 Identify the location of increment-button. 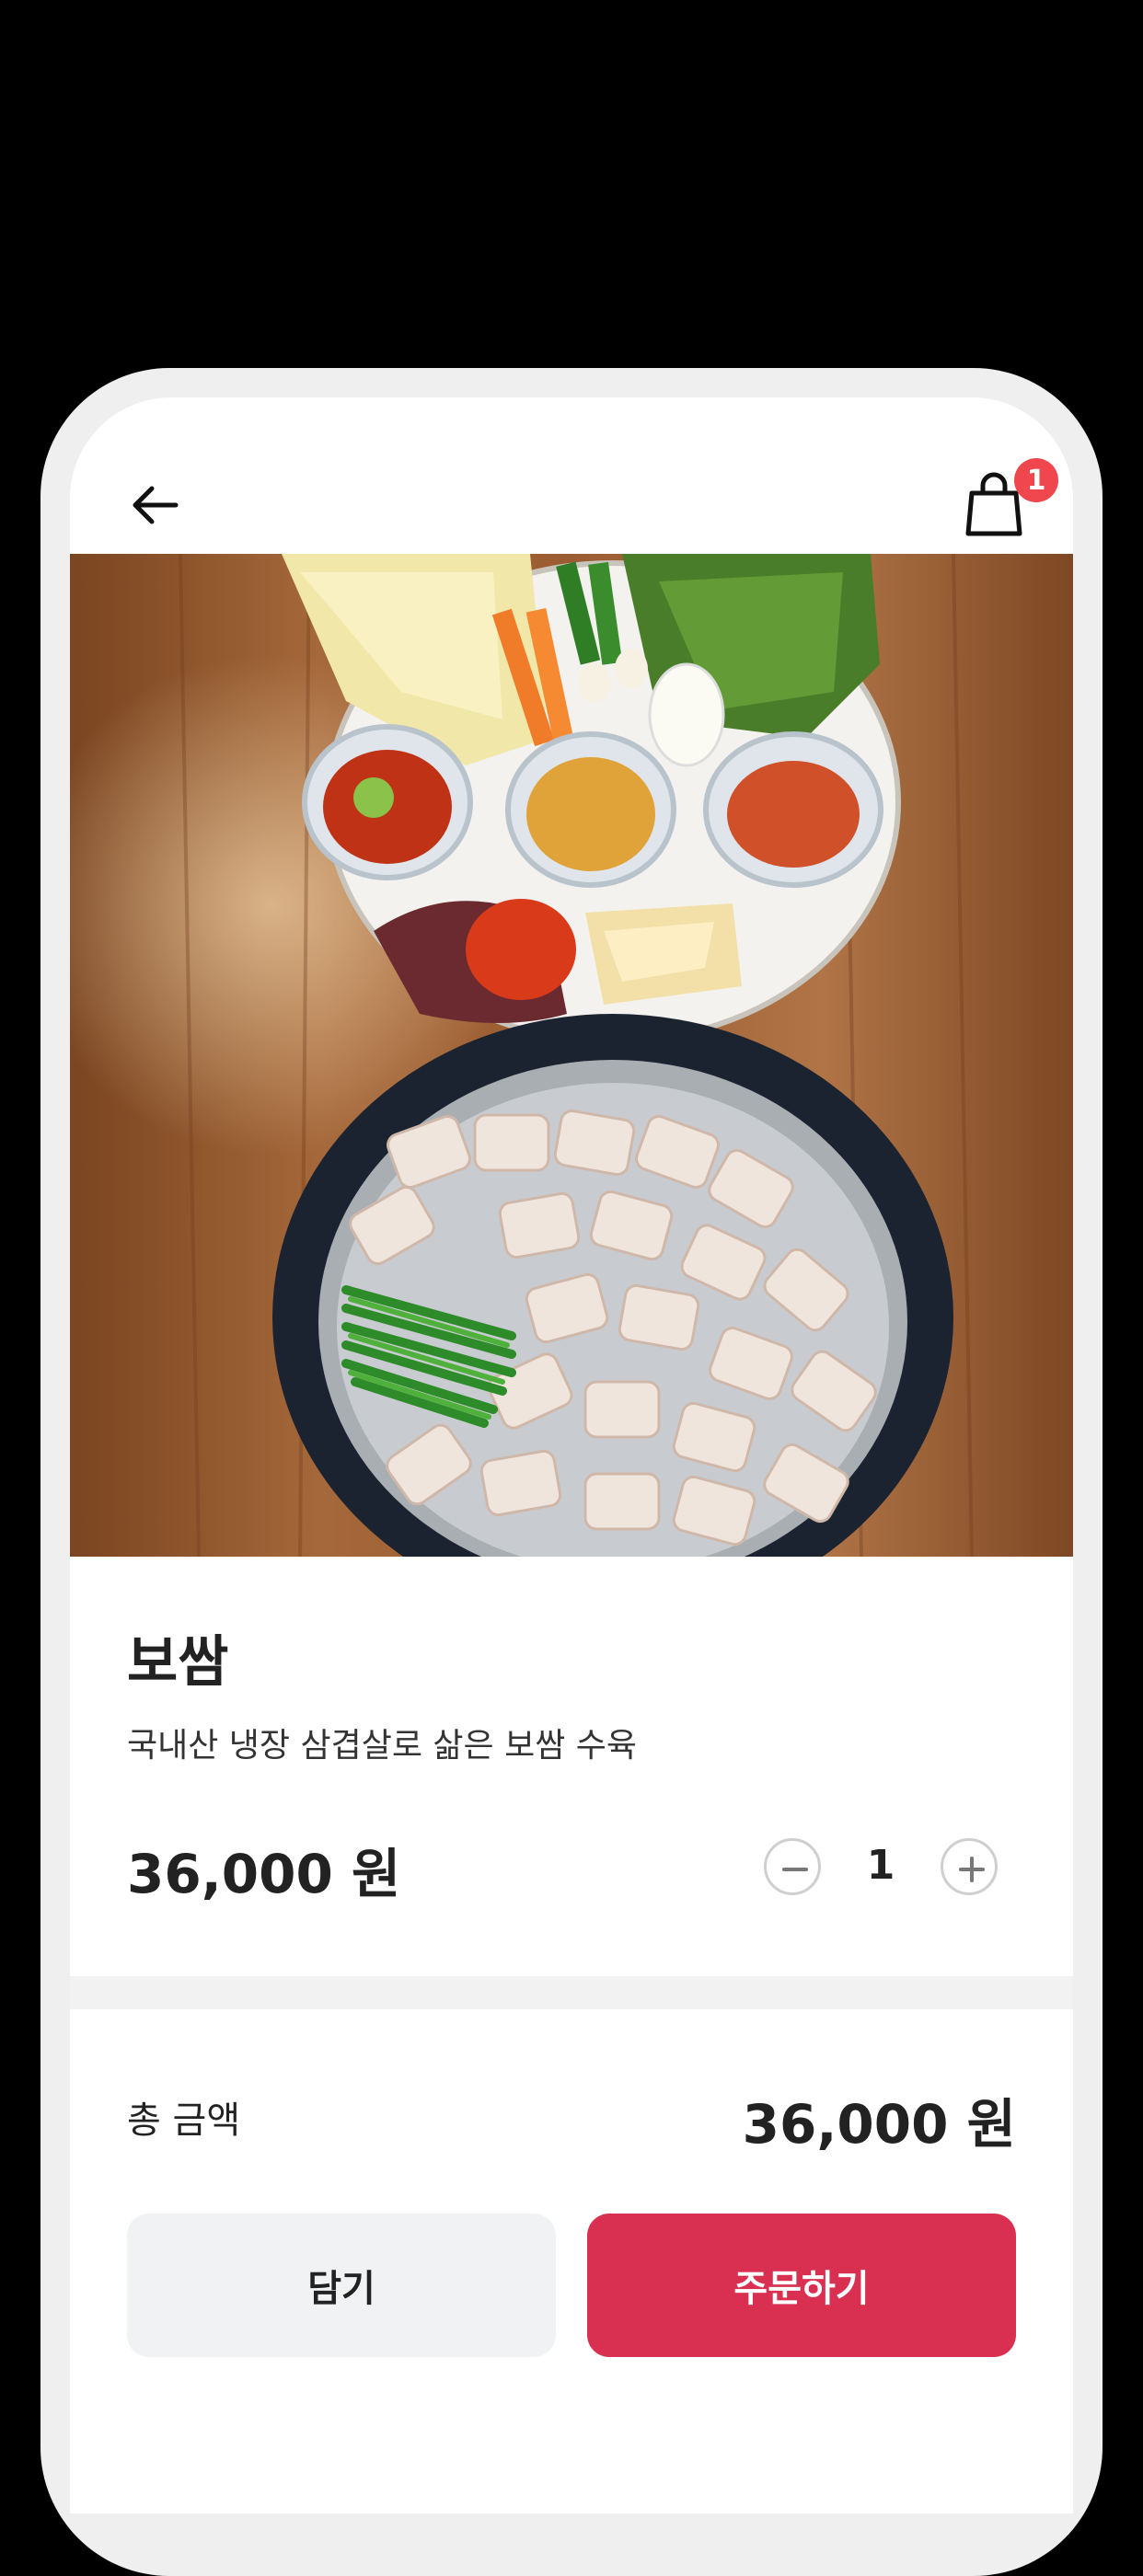
(970, 1866).